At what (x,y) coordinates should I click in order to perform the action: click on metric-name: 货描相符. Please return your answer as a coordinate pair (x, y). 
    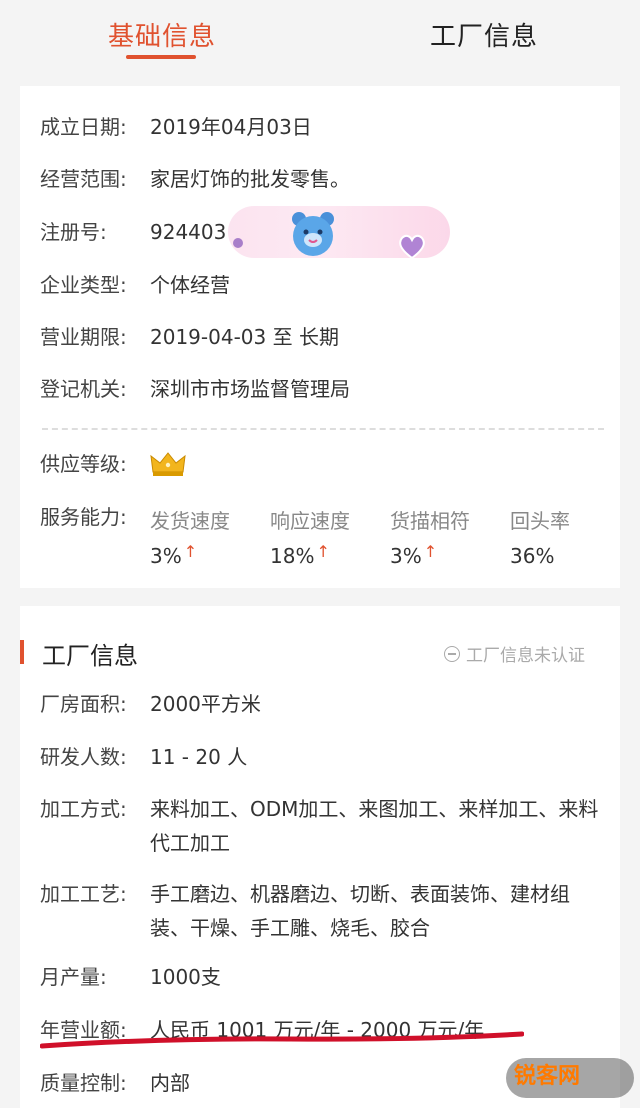
    Looking at the image, I should click on (430, 521).